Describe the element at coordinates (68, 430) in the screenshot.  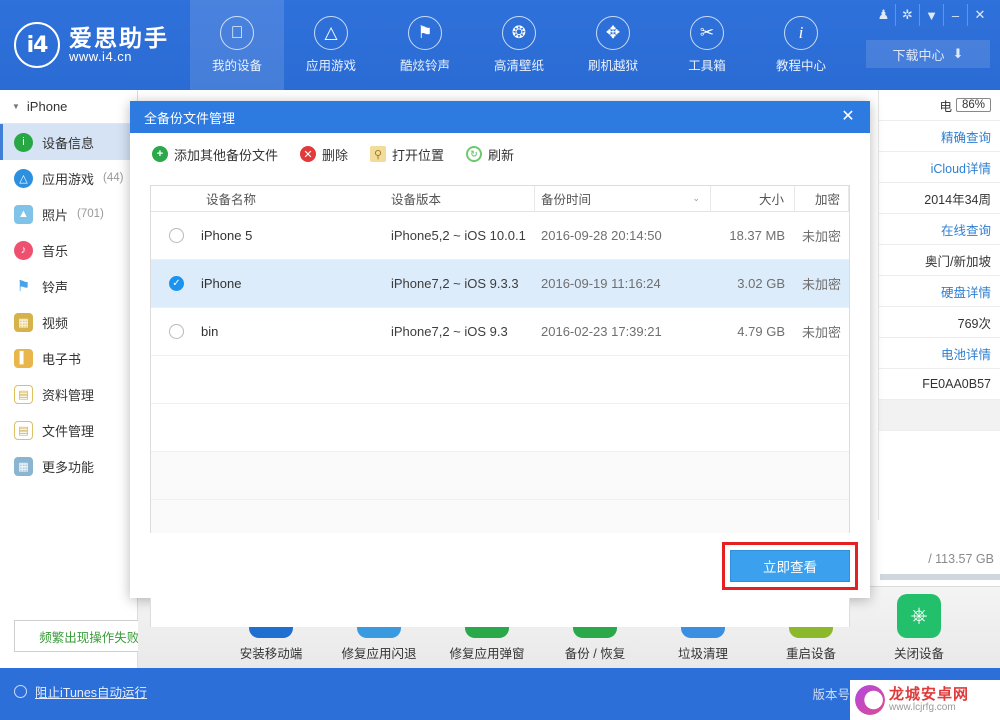
I see `sidebar-item-file-management: ▤ 文件管理` at that location.